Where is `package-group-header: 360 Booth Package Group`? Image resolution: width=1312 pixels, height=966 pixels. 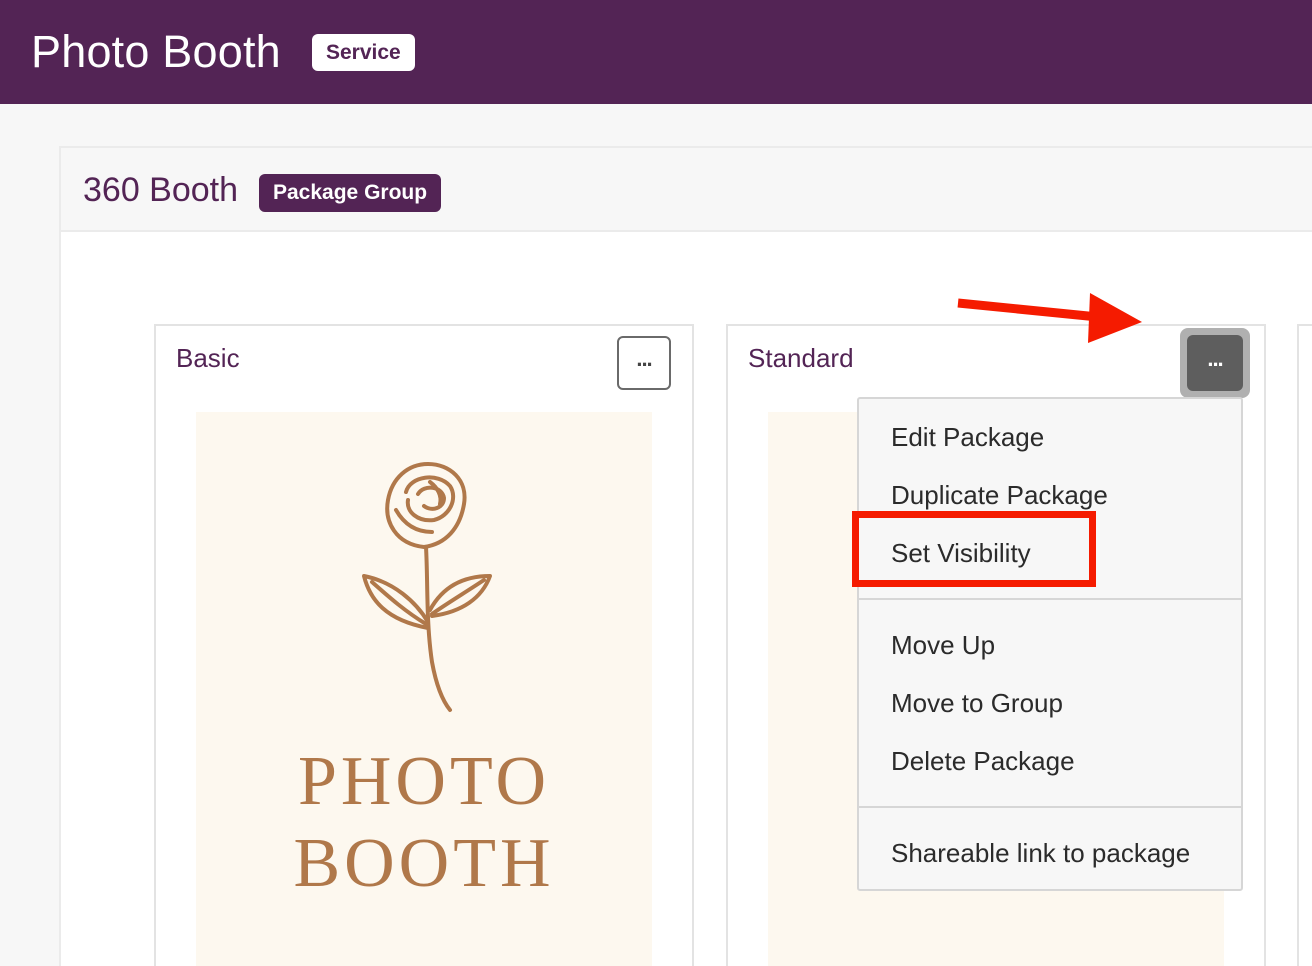 package-group-header: 360 Booth Package Group is located at coordinates (686, 190).